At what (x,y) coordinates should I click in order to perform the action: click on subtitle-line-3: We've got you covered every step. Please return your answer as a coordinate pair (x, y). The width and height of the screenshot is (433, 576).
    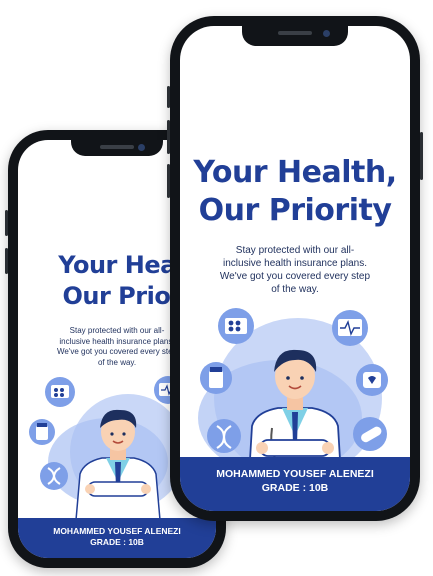
    Looking at the image, I should click on (295, 276).